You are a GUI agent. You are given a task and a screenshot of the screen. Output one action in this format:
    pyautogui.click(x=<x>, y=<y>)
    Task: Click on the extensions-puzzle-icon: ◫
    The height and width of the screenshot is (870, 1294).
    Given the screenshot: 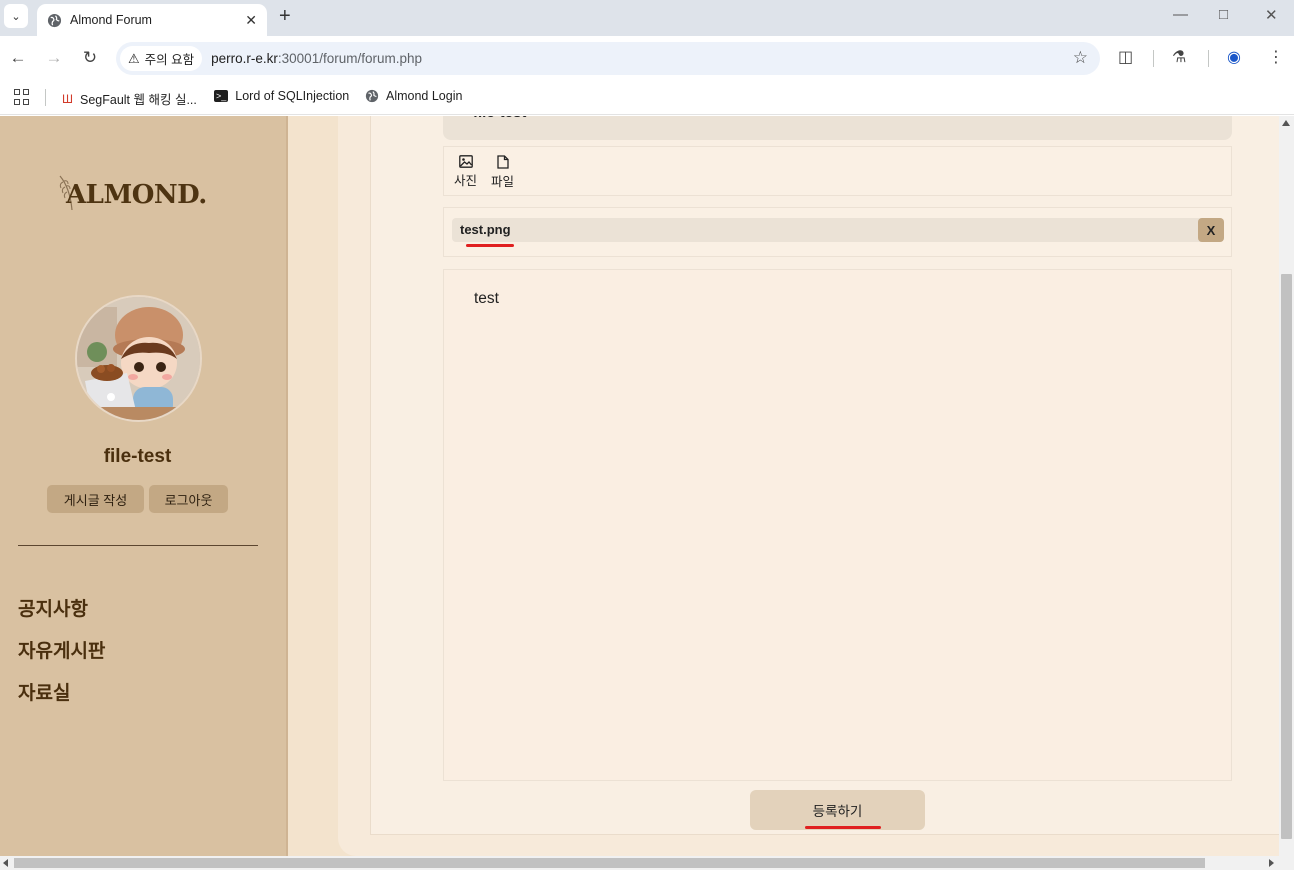 What is the action you would take?
    pyautogui.click(x=1125, y=58)
    